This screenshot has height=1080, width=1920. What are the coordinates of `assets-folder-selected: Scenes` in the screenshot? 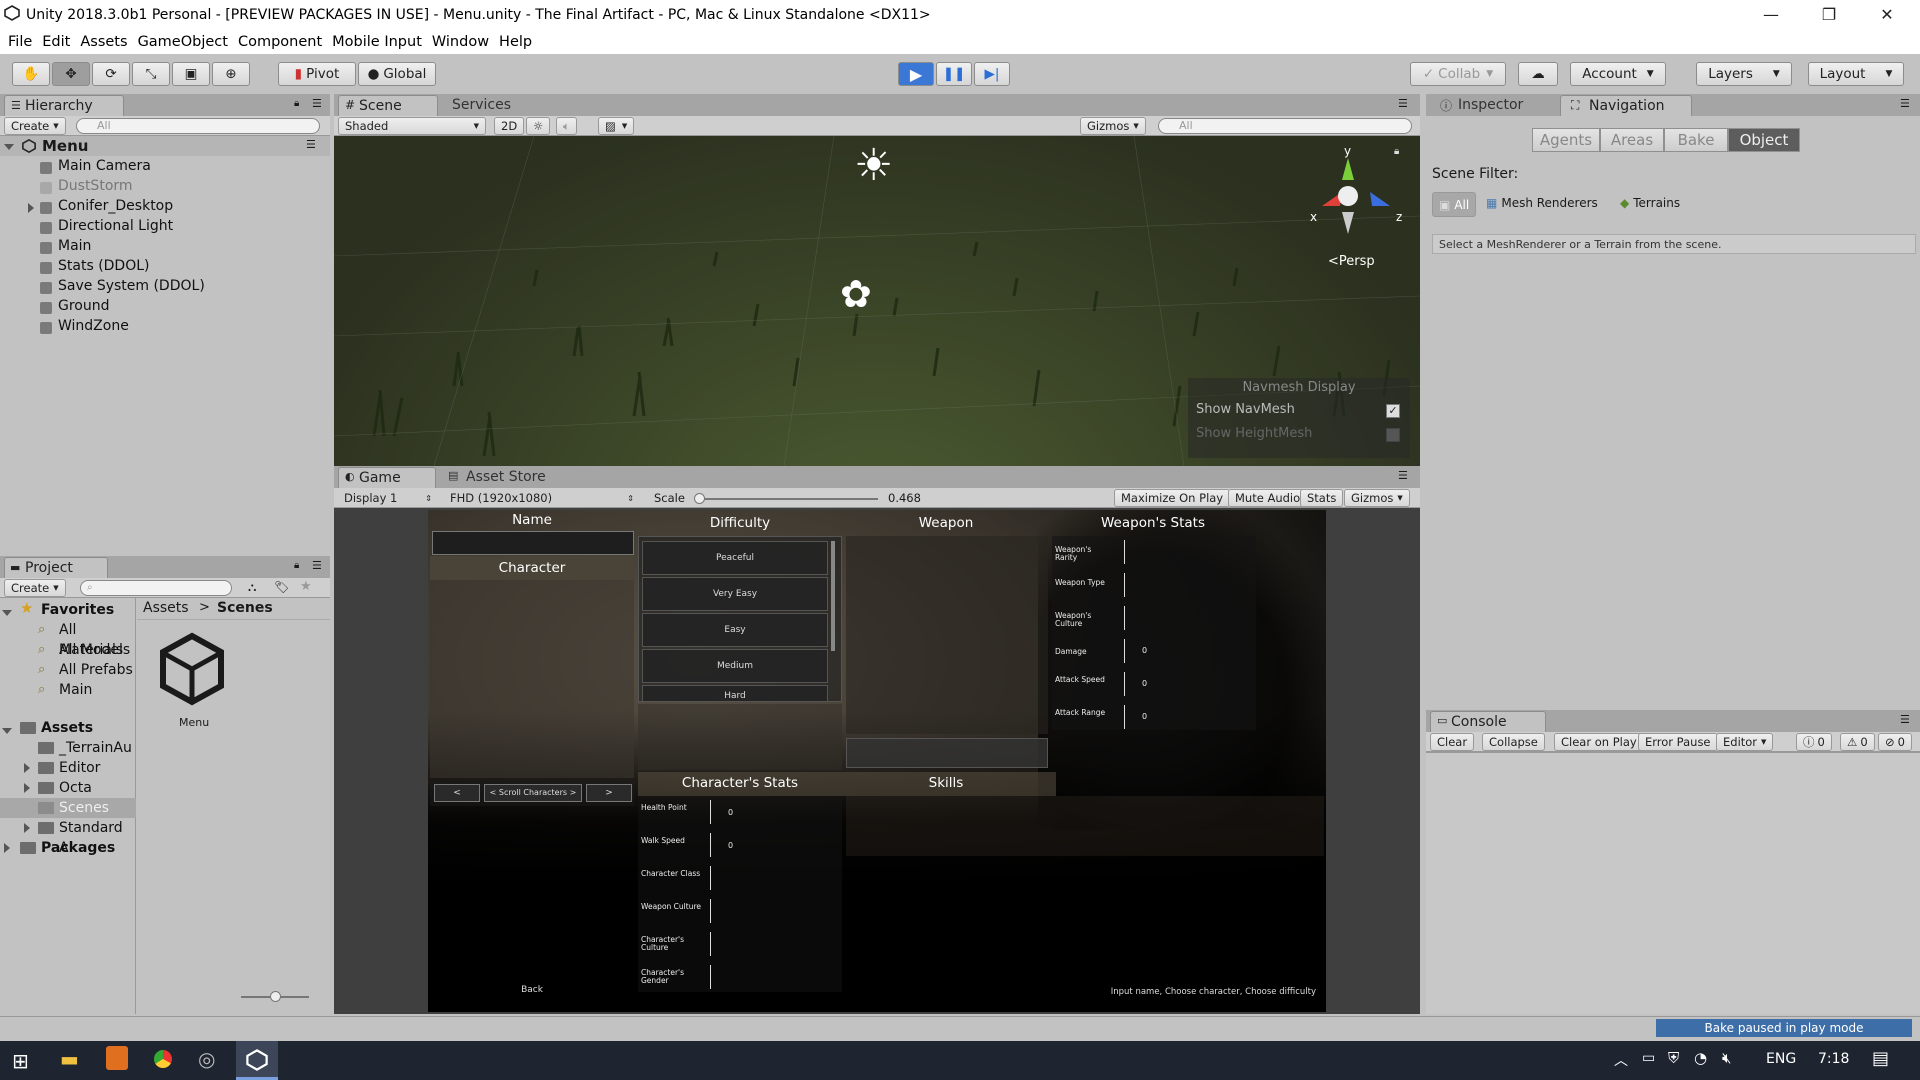 It's located at (84, 808).